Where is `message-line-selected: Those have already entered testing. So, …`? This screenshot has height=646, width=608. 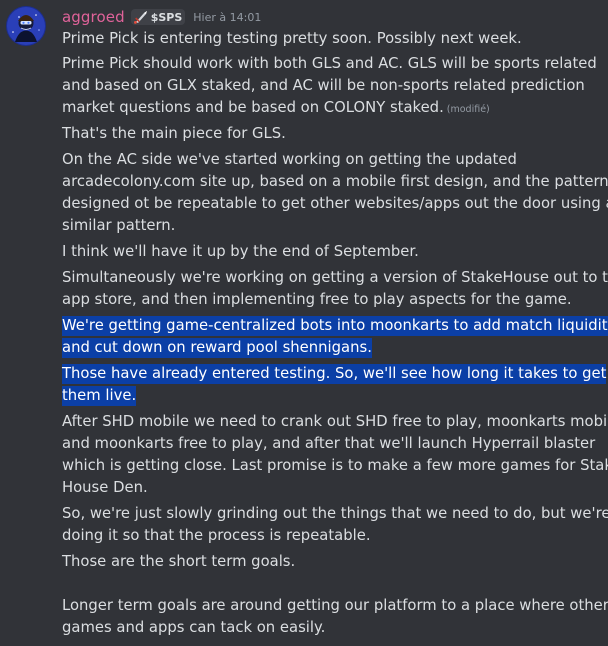
message-line-selected: Those have already entered testing. So, … is located at coordinates (334, 374).